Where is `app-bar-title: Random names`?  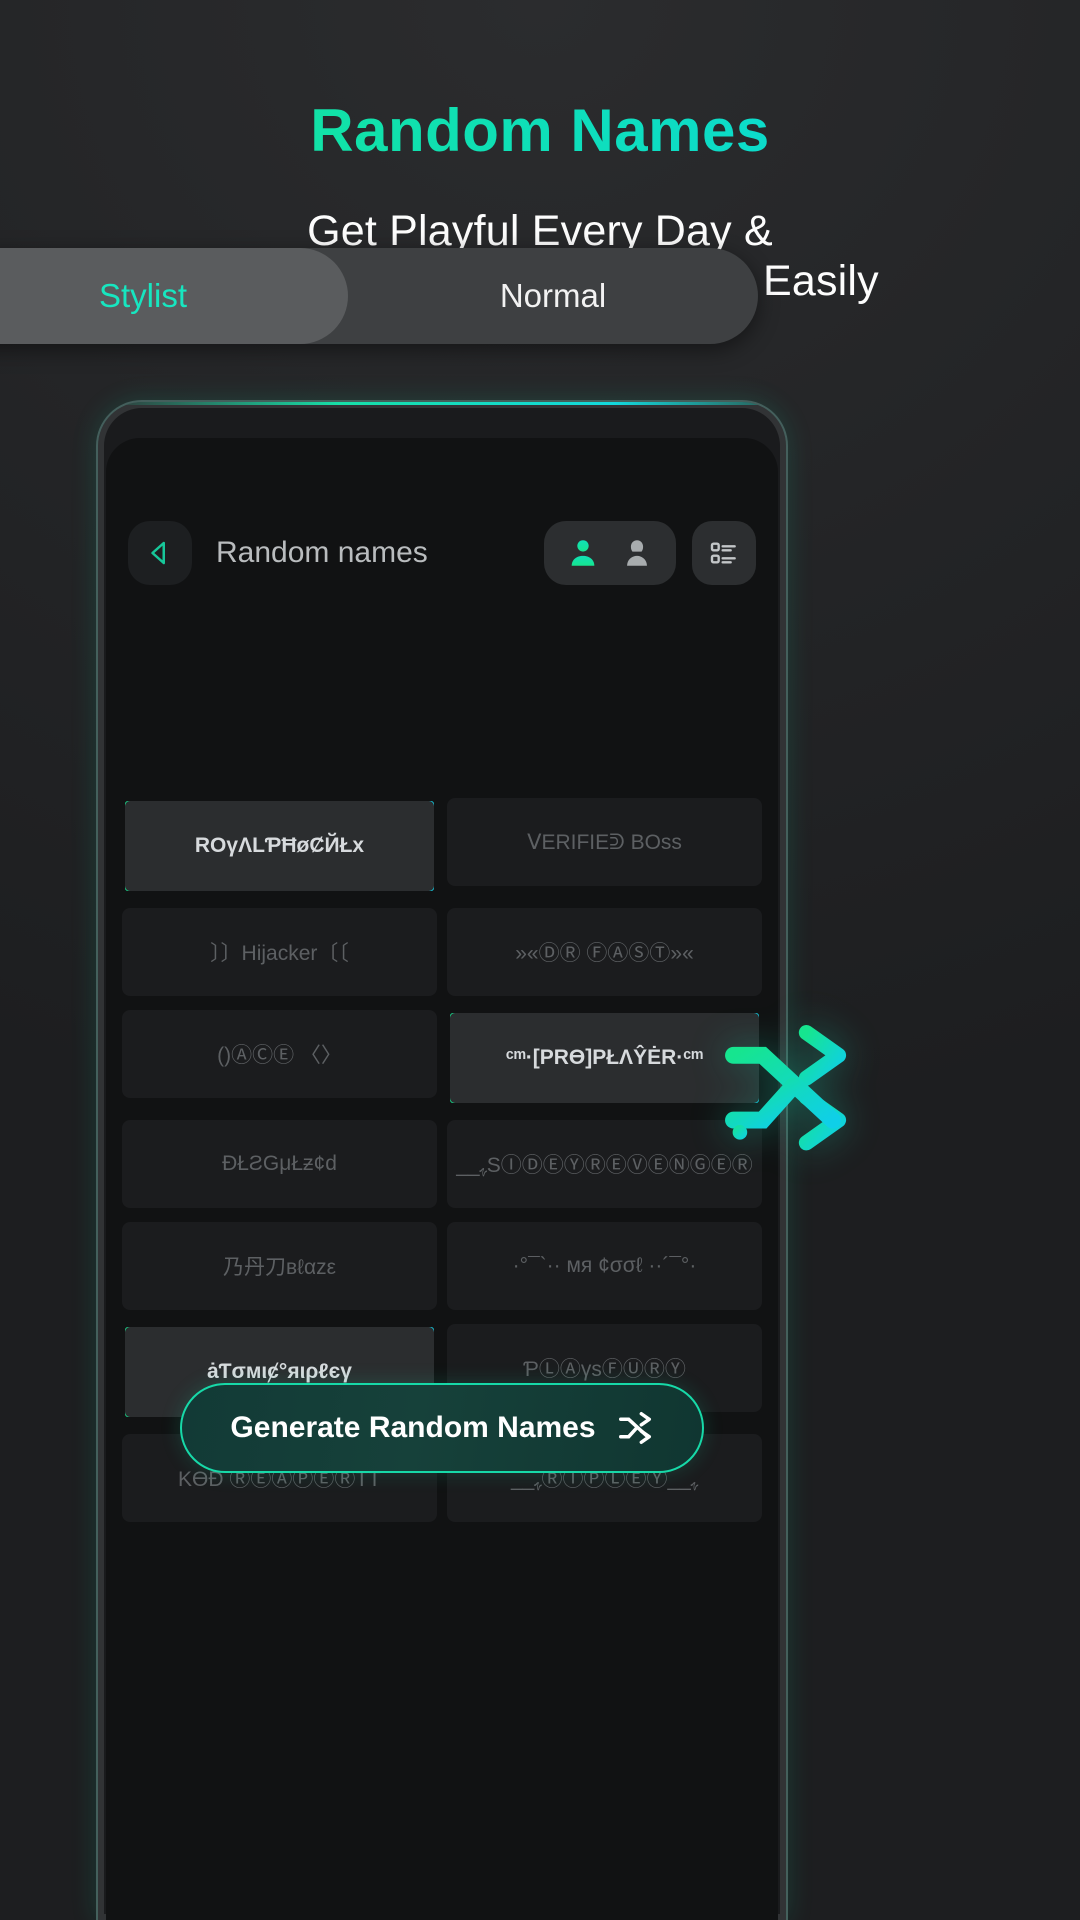
app-bar-title: Random names is located at coordinates (322, 552).